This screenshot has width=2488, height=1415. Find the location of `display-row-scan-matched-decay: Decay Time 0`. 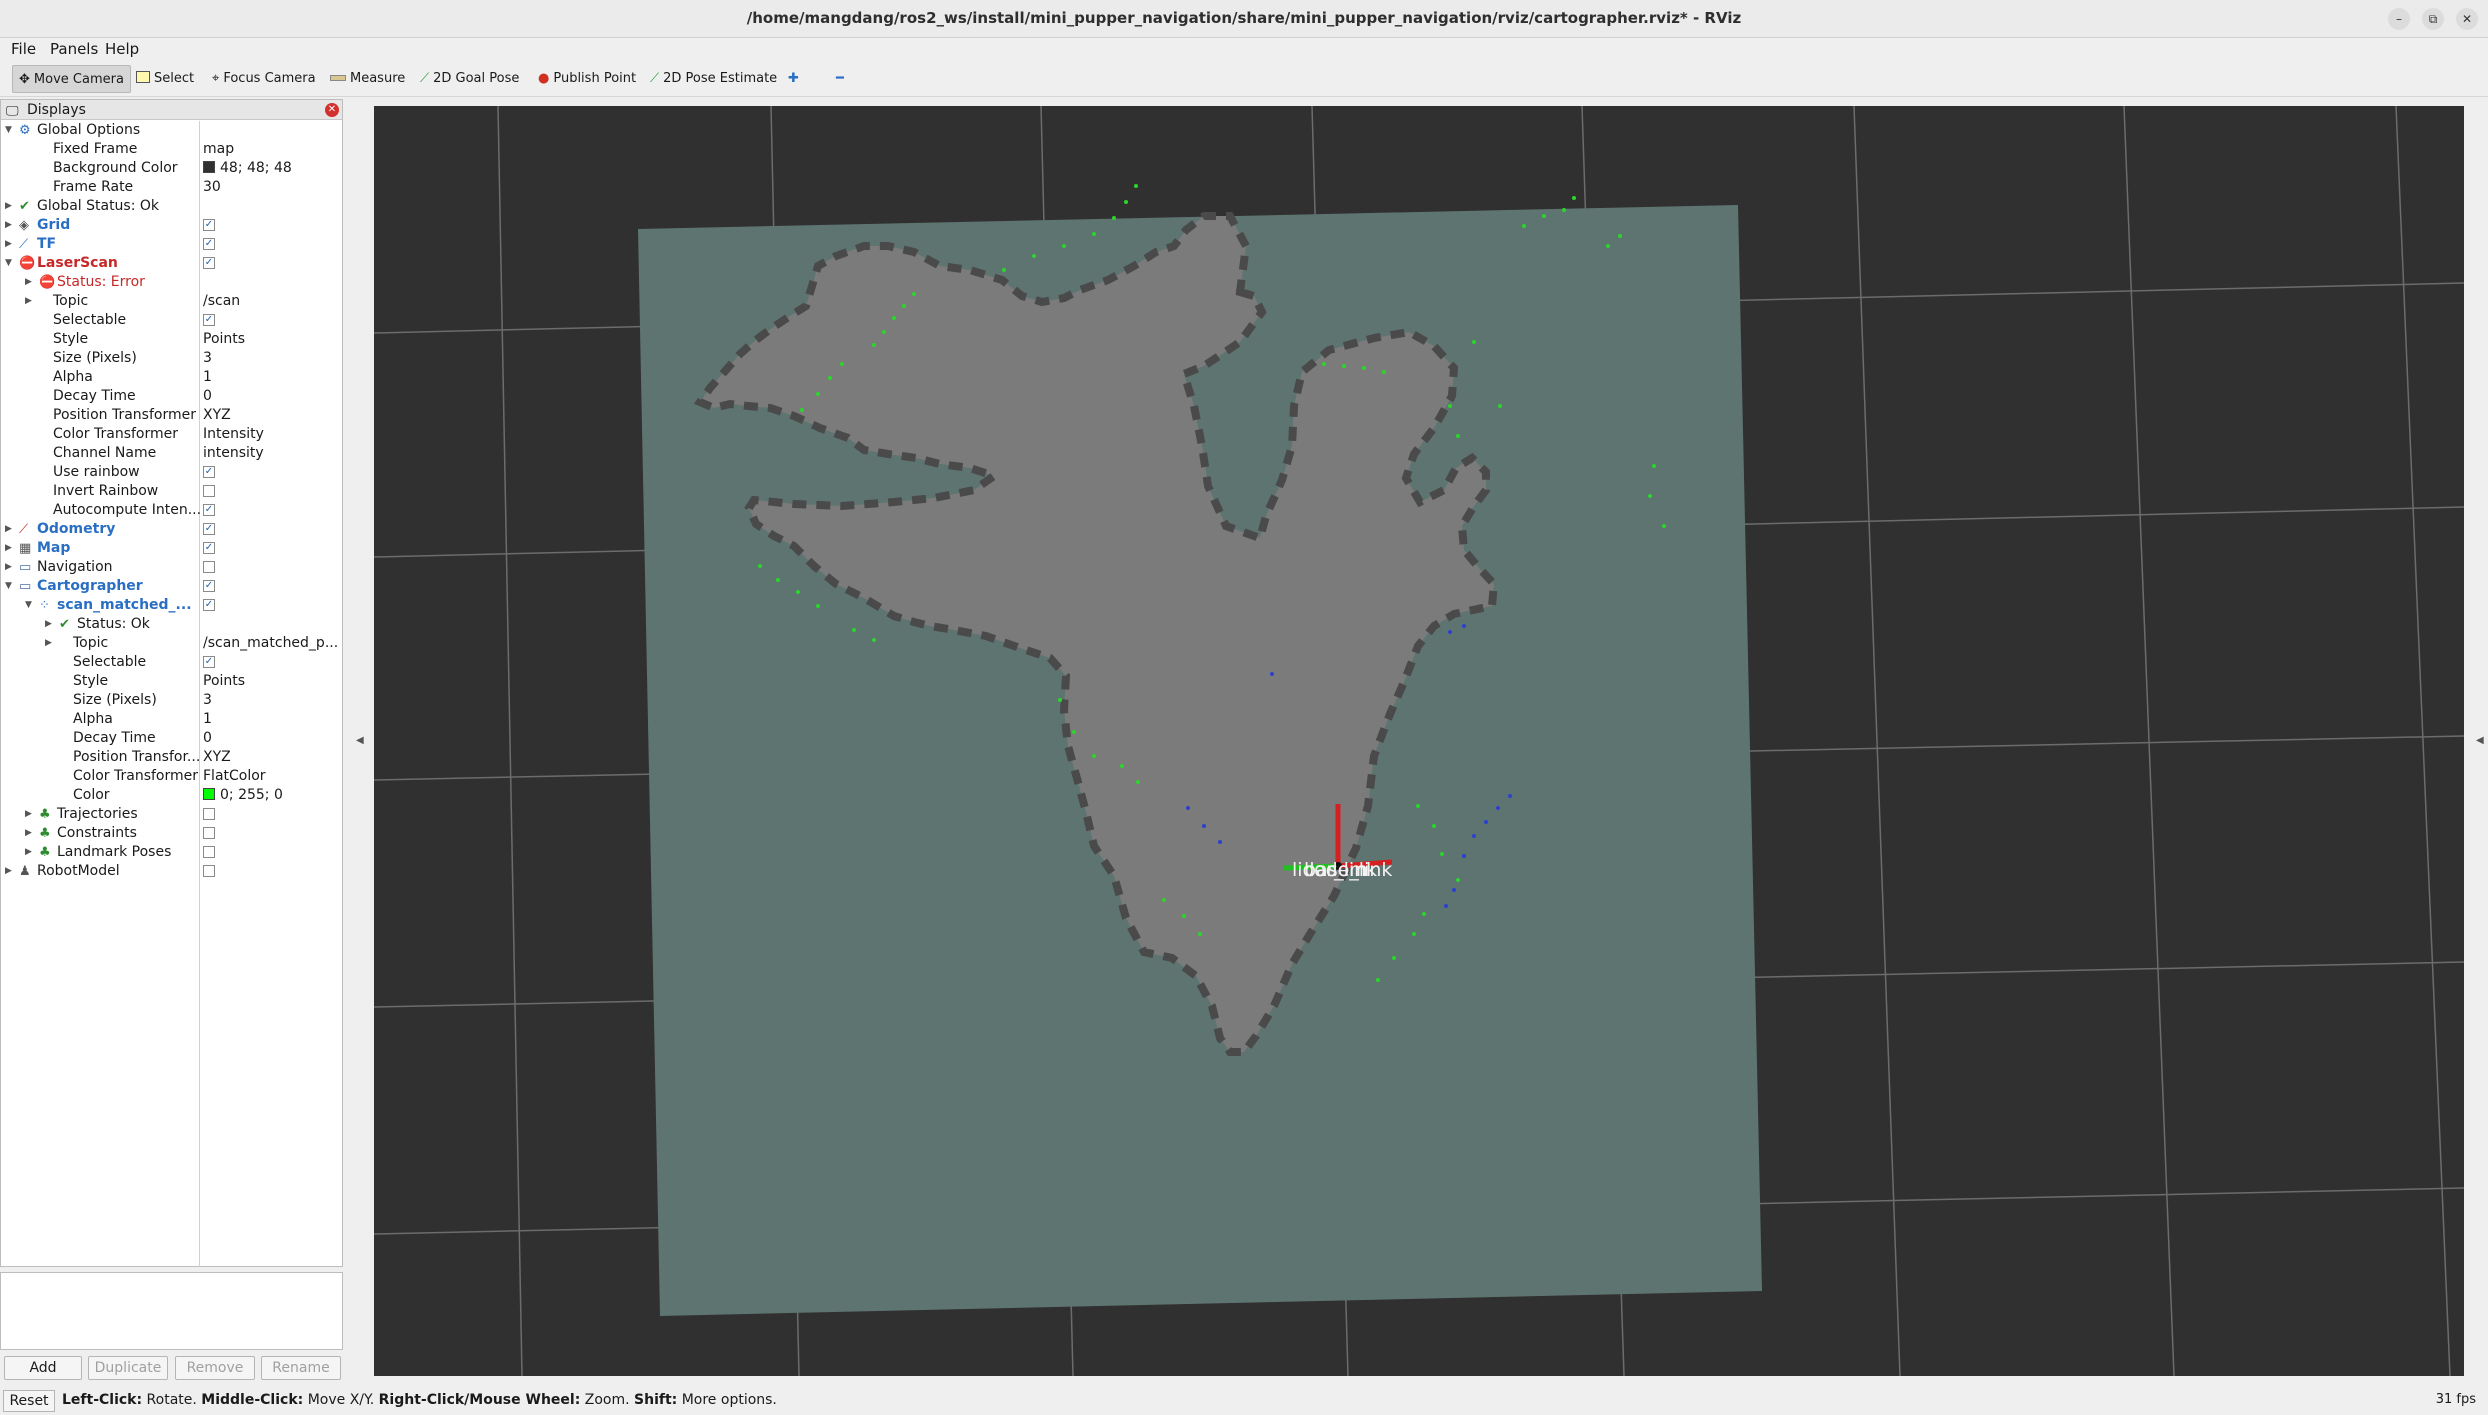

display-row-scan-matched-decay: Decay Time 0 is located at coordinates (171, 738).